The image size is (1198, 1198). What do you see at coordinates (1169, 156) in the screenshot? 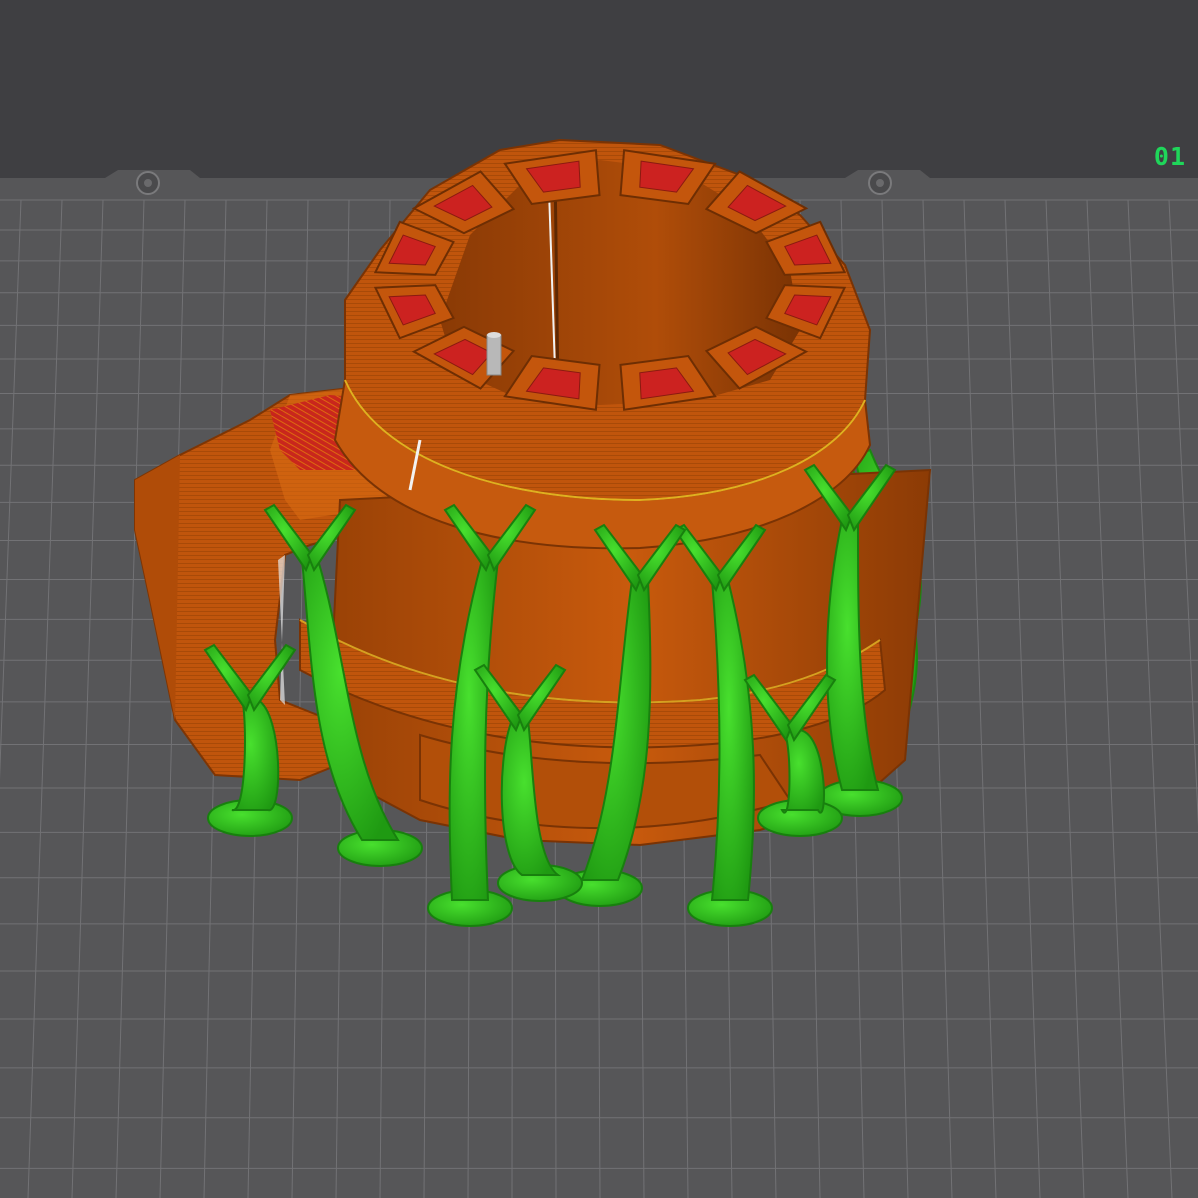
I see `plate-number-label: 01` at bounding box center [1169, 156].